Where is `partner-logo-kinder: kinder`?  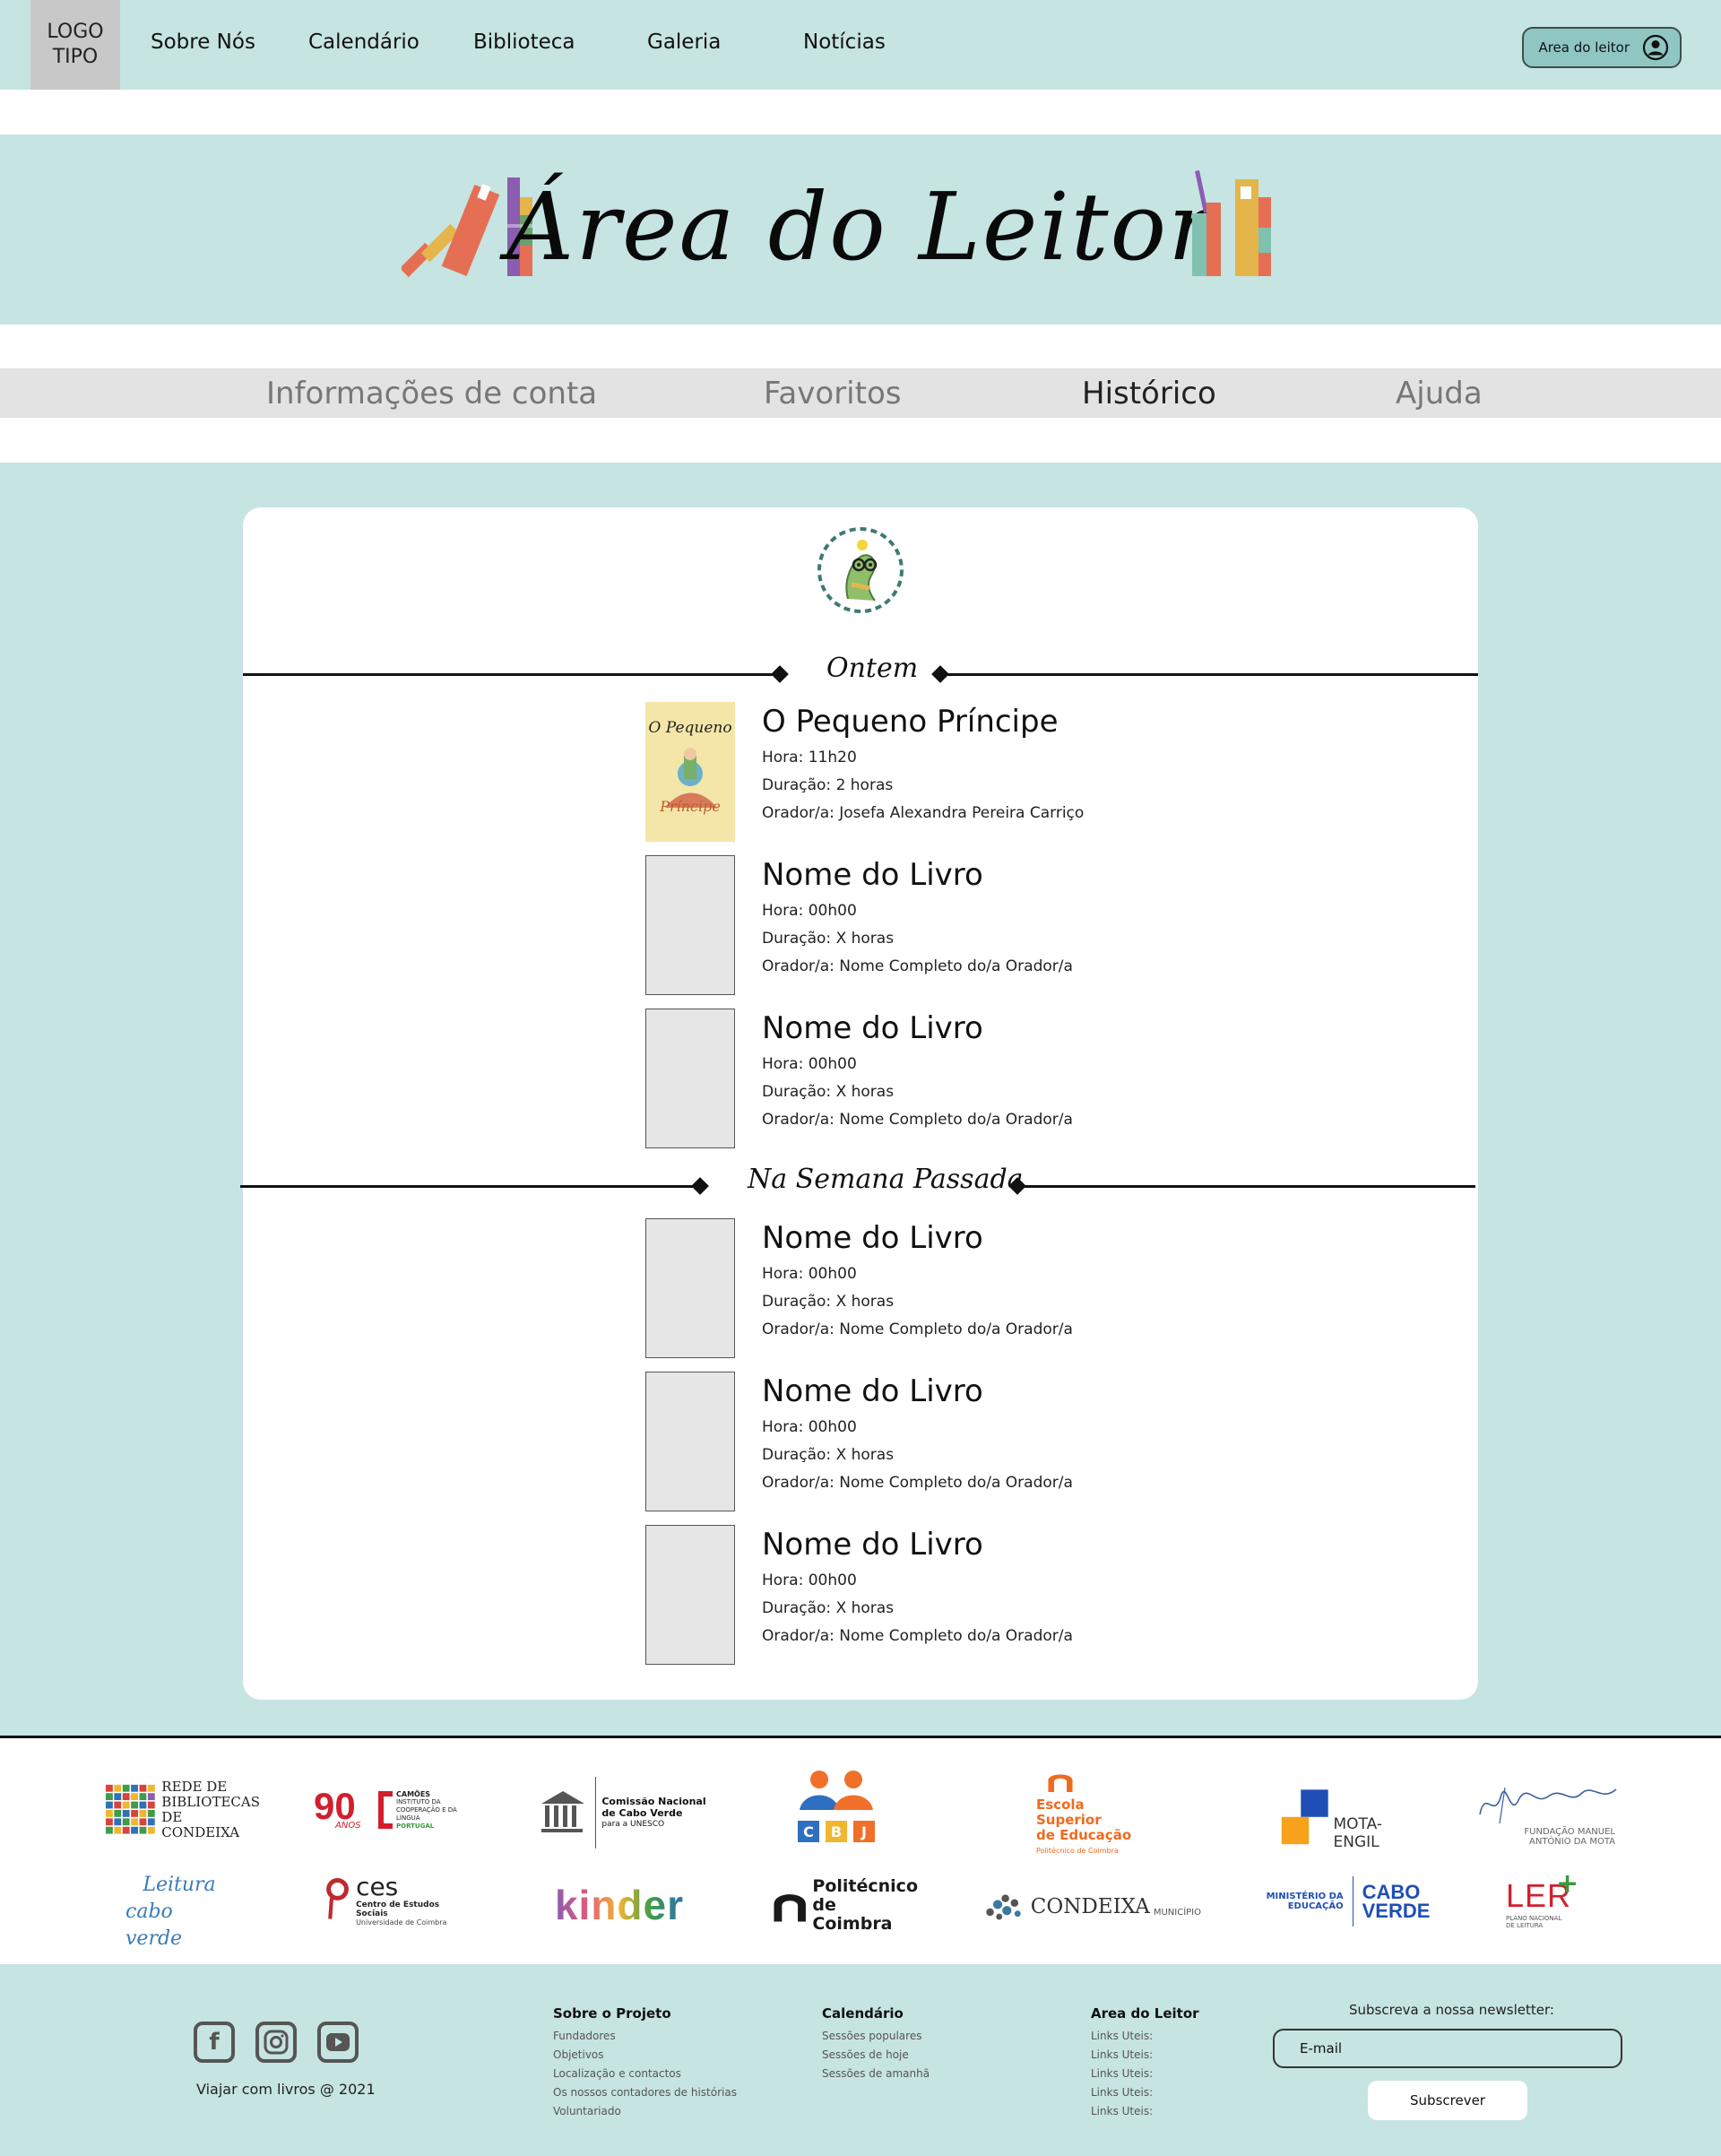 partner-logo-kinder: kinder is located at coordinates (619, 1905).